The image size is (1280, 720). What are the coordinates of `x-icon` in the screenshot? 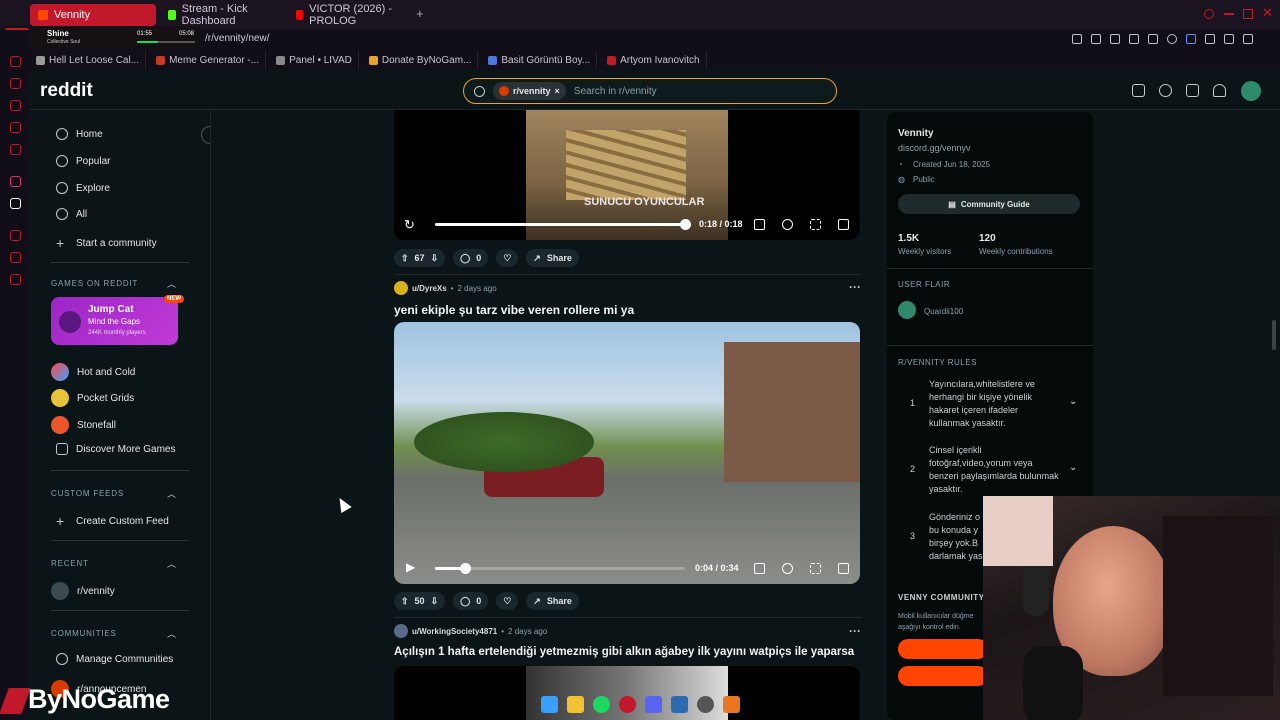 It's located at (15, 203).